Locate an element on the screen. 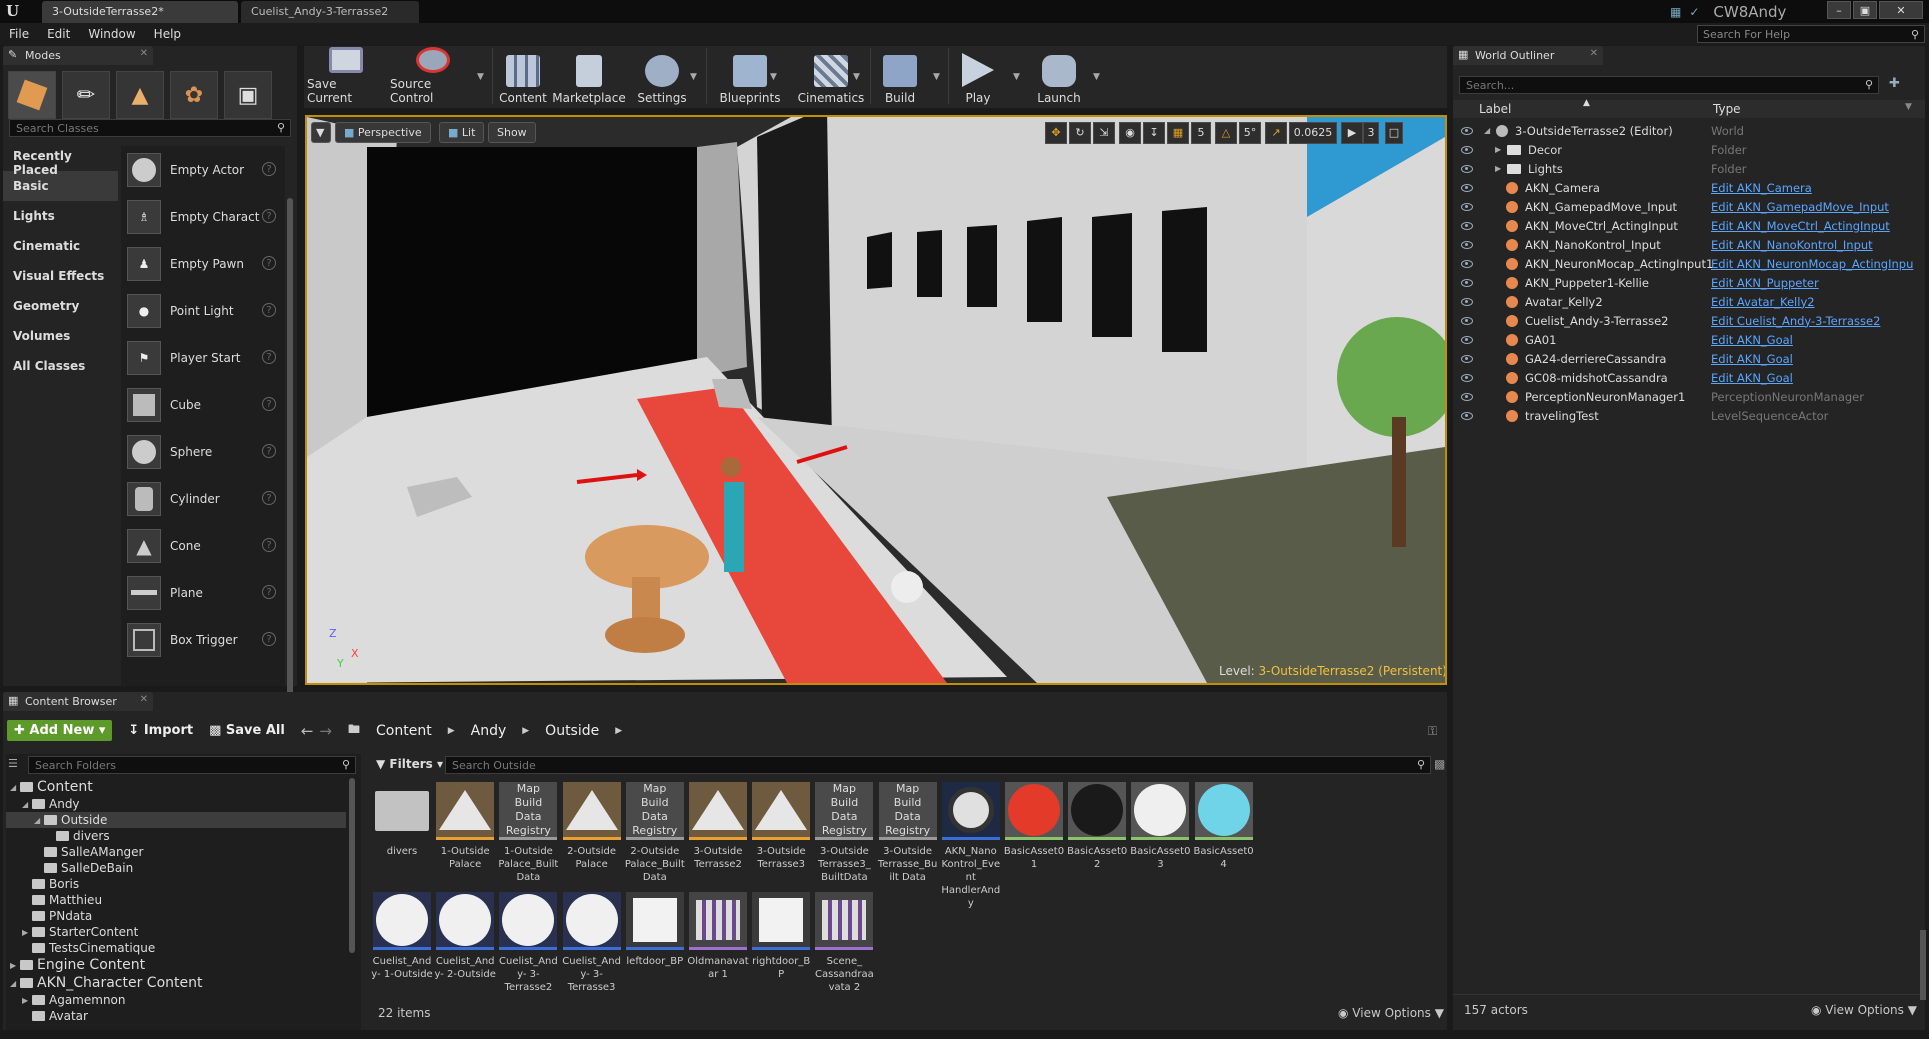  document-tab-level: 3-OutsideTerrasse2* is located at coordinates (140, 12).